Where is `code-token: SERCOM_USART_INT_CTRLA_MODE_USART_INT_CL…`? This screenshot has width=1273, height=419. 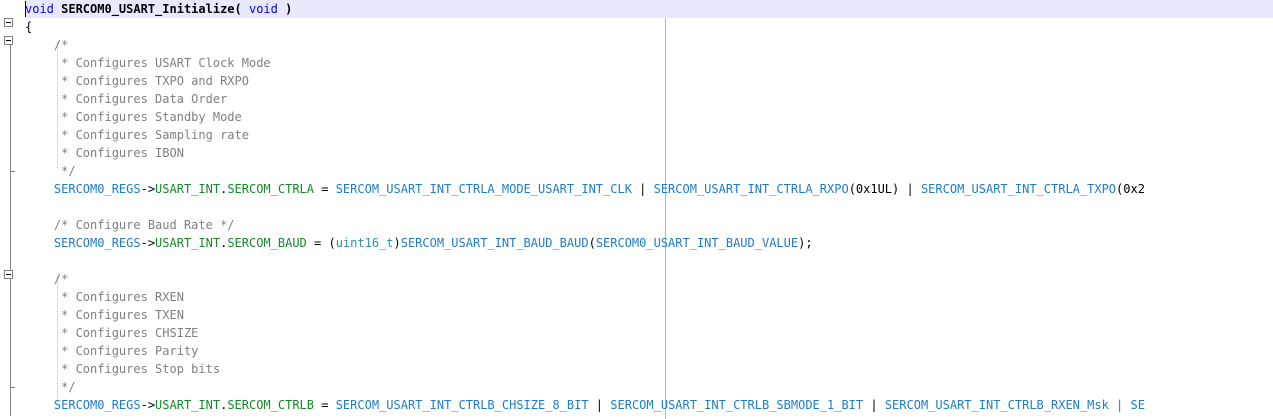
code-token: SERCOM_USART_INT_CTRLA_MODE_USART_INT_CL… is located at coordinates (483, 189).